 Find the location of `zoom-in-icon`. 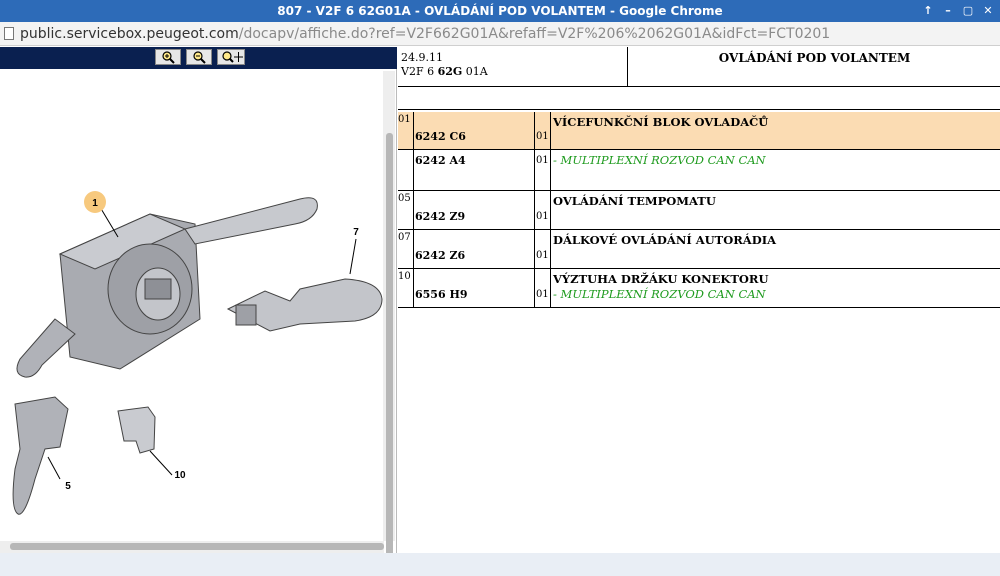

zoom-in-icon is located at coordinates (168, 57).